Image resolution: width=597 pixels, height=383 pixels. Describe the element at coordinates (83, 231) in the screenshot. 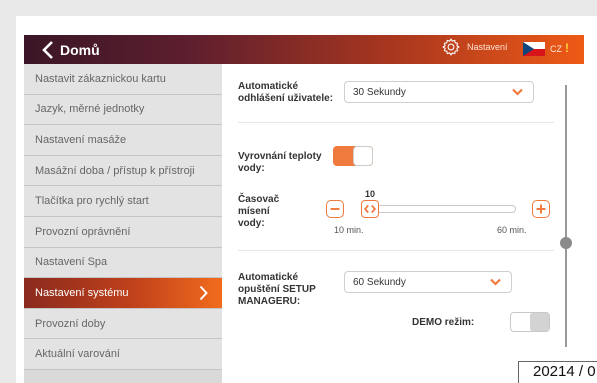

I see `sidebar-item-label: Provozní oprávnění` at that location.